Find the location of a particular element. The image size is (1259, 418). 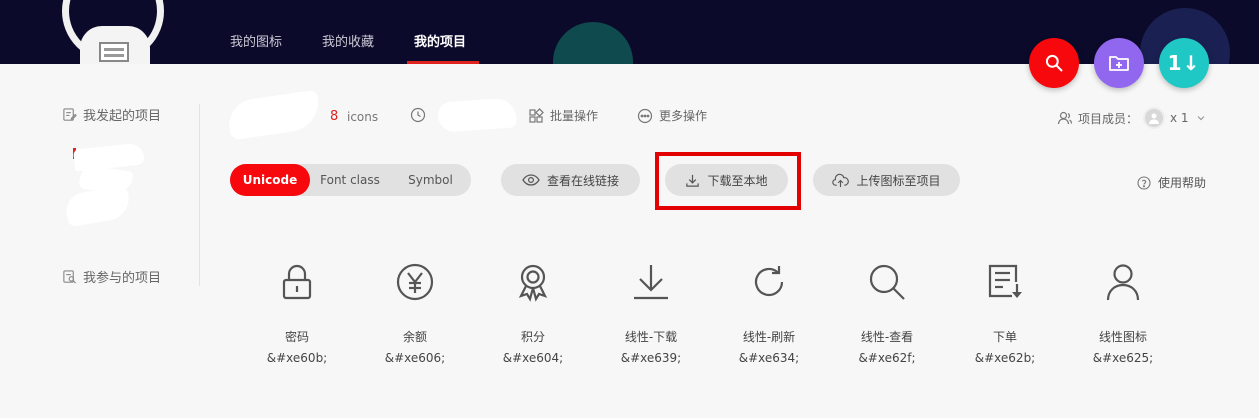

yen-icon is located at coordinates (415, 282).